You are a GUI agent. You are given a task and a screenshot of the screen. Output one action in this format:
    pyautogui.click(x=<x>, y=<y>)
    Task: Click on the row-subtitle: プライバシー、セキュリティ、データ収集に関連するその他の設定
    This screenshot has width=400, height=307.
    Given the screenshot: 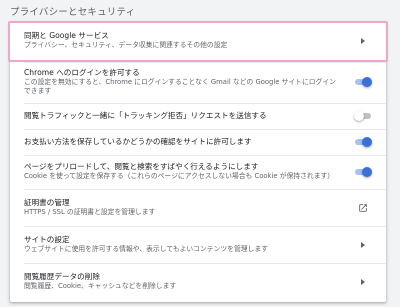 What is the action you would take?
    pyautogui.click(x=126, y=45)
    